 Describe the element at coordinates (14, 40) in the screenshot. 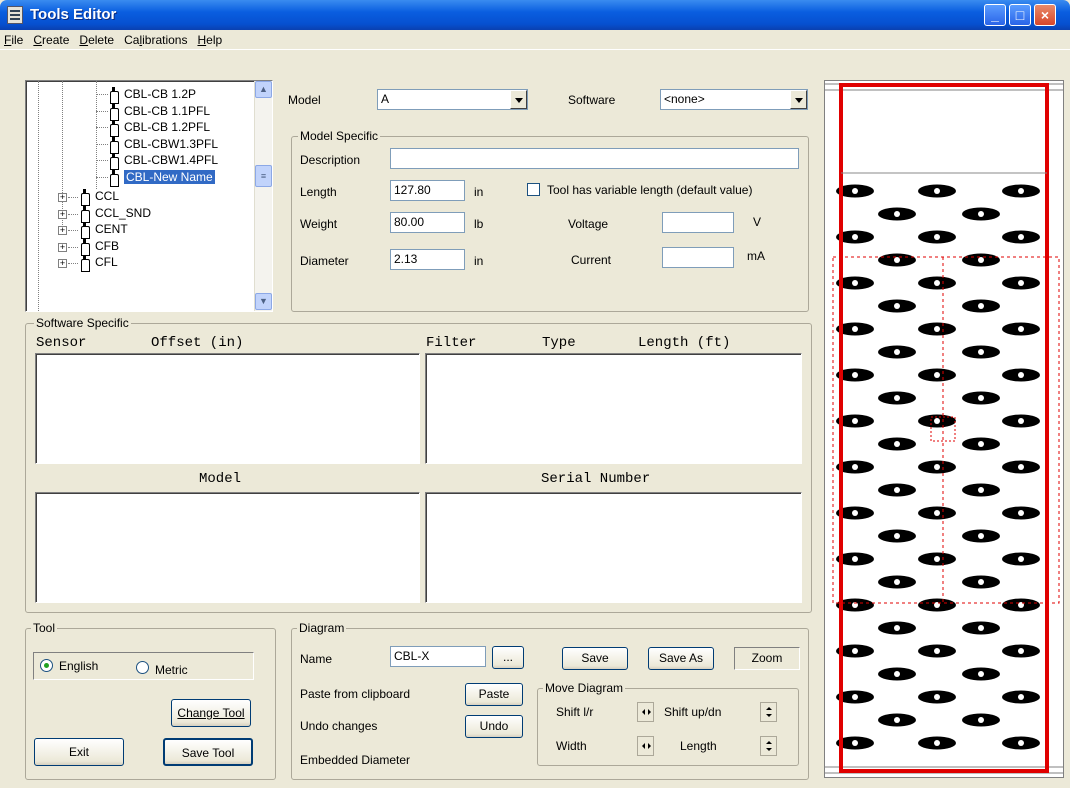

I see `menu-file: File` at that location.